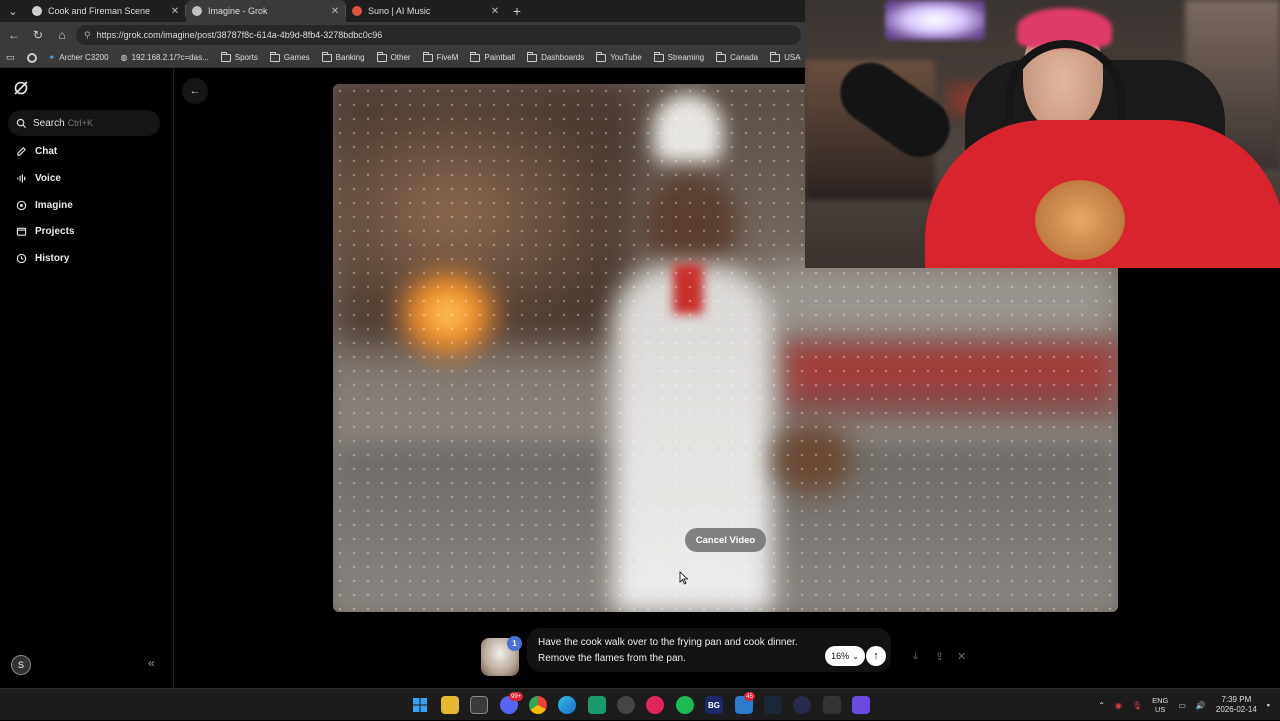  What do you see at coordinates (343, 56) in the screenshot?
I see `bookmark-folder-banking: Banking` at bounding box center [343, 56].